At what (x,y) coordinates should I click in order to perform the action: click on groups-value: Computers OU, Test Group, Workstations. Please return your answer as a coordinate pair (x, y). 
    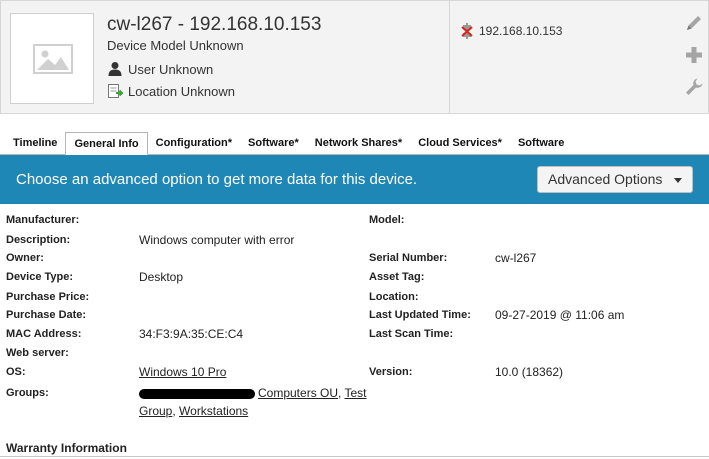
    Looking at the image, I should click on (253, 402).